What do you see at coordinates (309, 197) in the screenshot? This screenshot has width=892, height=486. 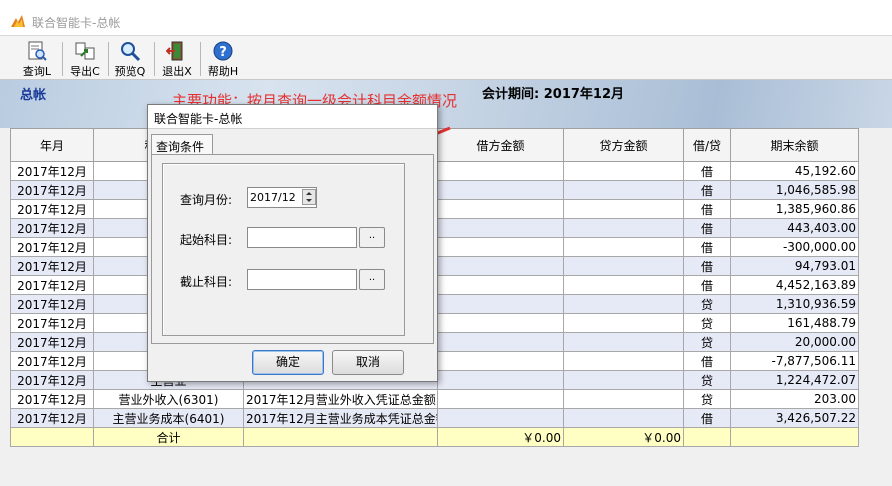 I see `month-spinner` at bounding box center [309, 197].